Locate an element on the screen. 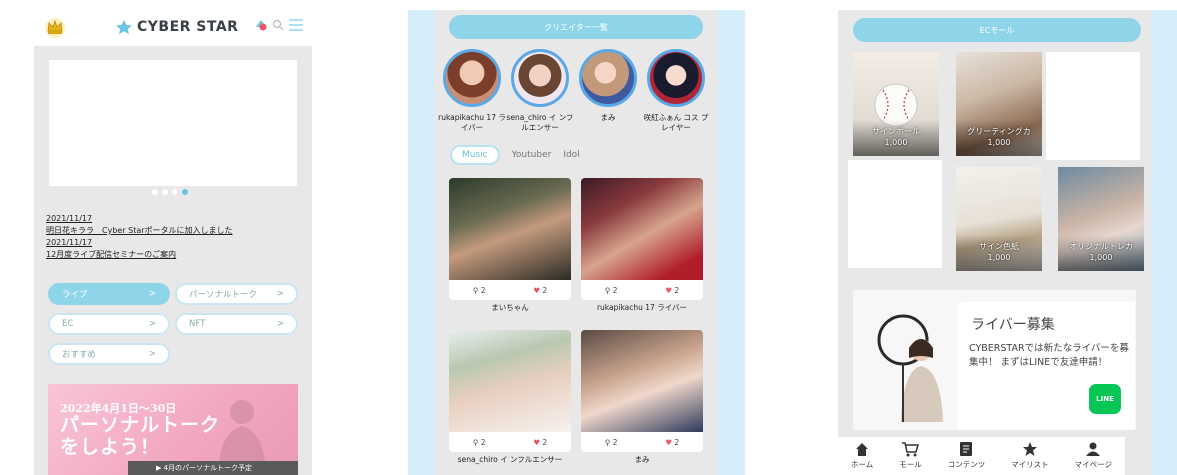 The image size is (1177, 475). tab-music: Music is located at coordinates (475, 155).